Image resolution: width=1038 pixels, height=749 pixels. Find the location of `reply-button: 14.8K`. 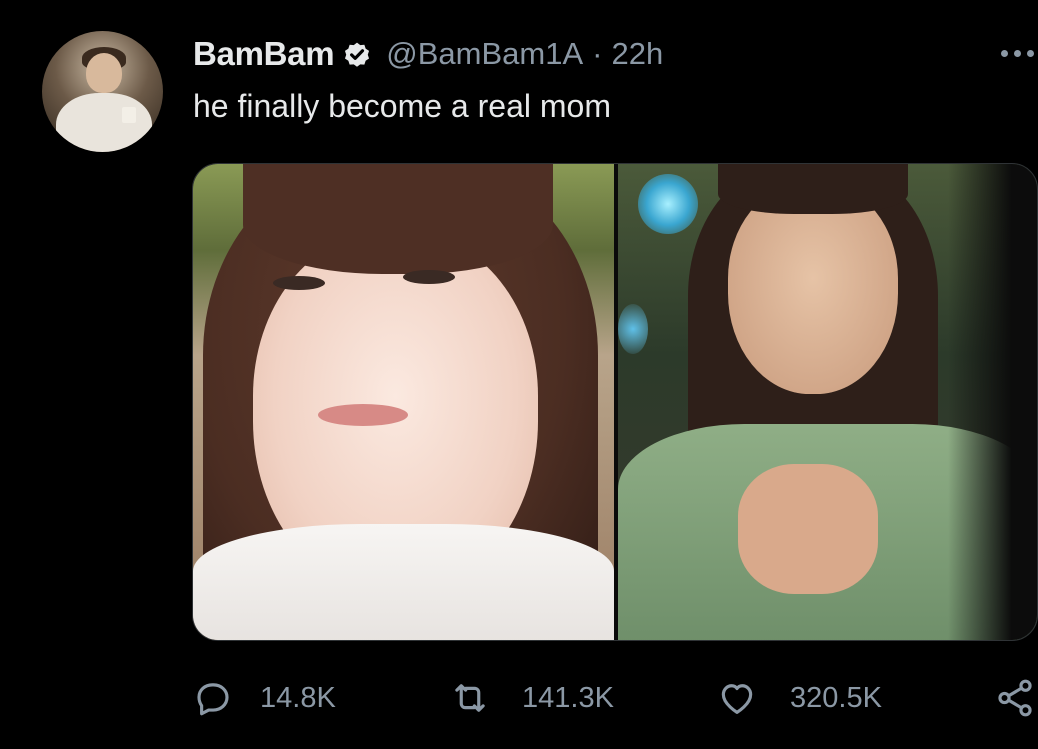

reply-button: 14.8K is located at coordinates (264, 698).